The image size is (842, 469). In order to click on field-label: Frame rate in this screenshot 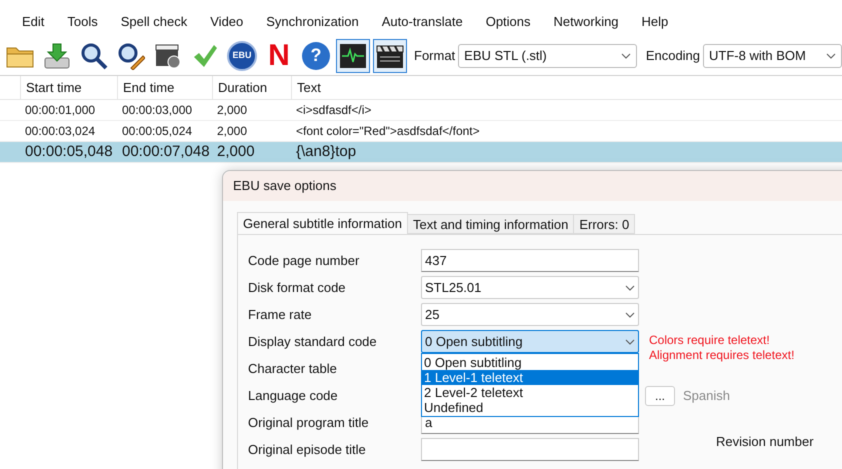, I will do `click(280, 315)`.